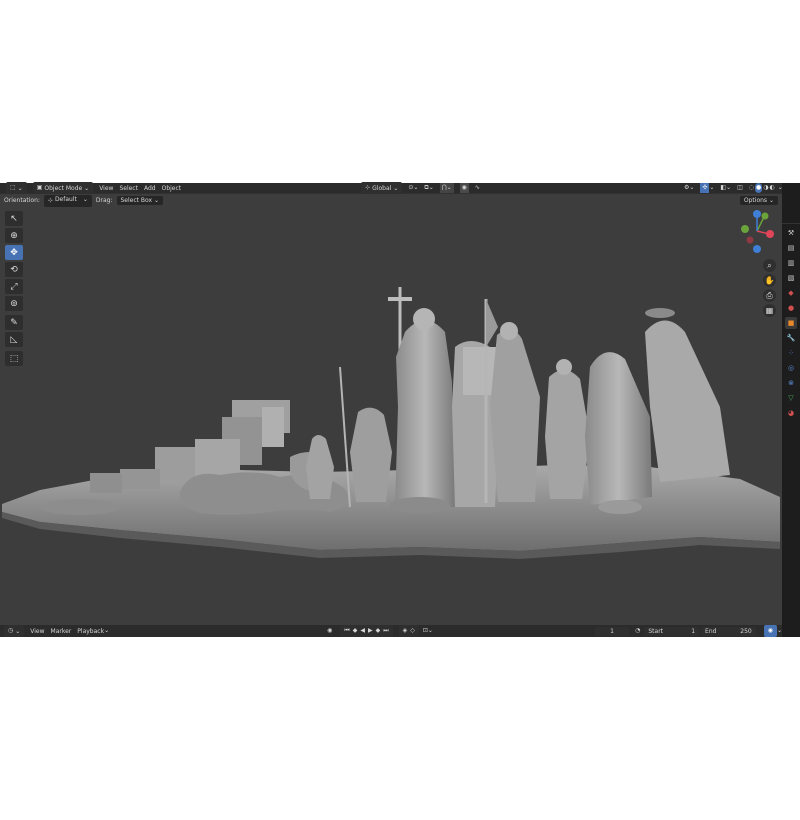 This screenshot has height=820, width=800. I want to click on wireframe-shading-icon: ◌, so click(751, 188).